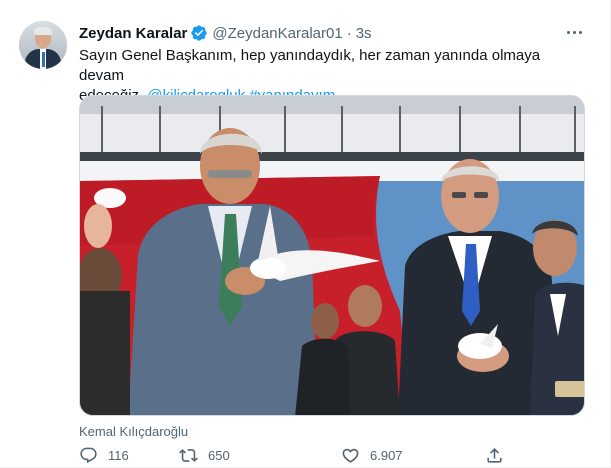  Describe the element at coordinates (188, 455) in the screenshot. I see `retweet-icon` at that location.